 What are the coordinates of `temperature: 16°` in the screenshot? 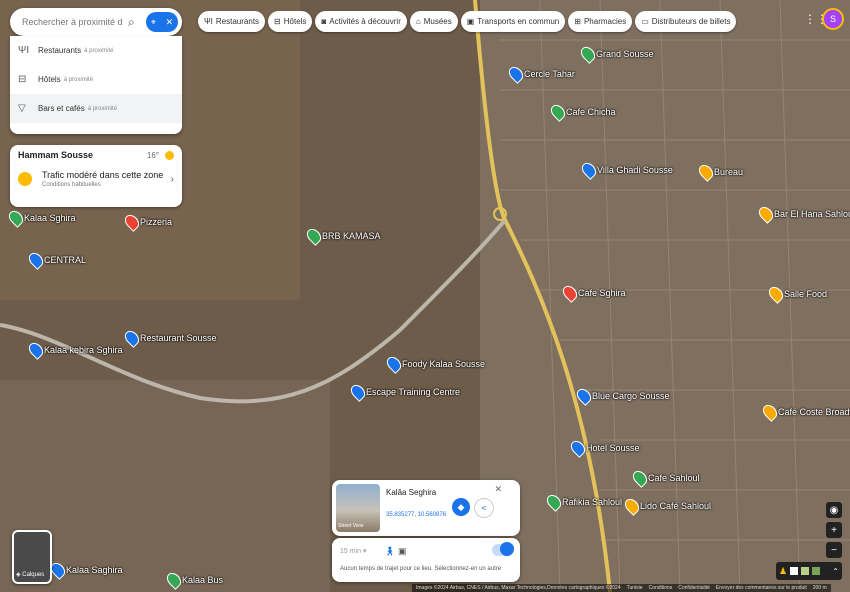 It's located at (152, 155).